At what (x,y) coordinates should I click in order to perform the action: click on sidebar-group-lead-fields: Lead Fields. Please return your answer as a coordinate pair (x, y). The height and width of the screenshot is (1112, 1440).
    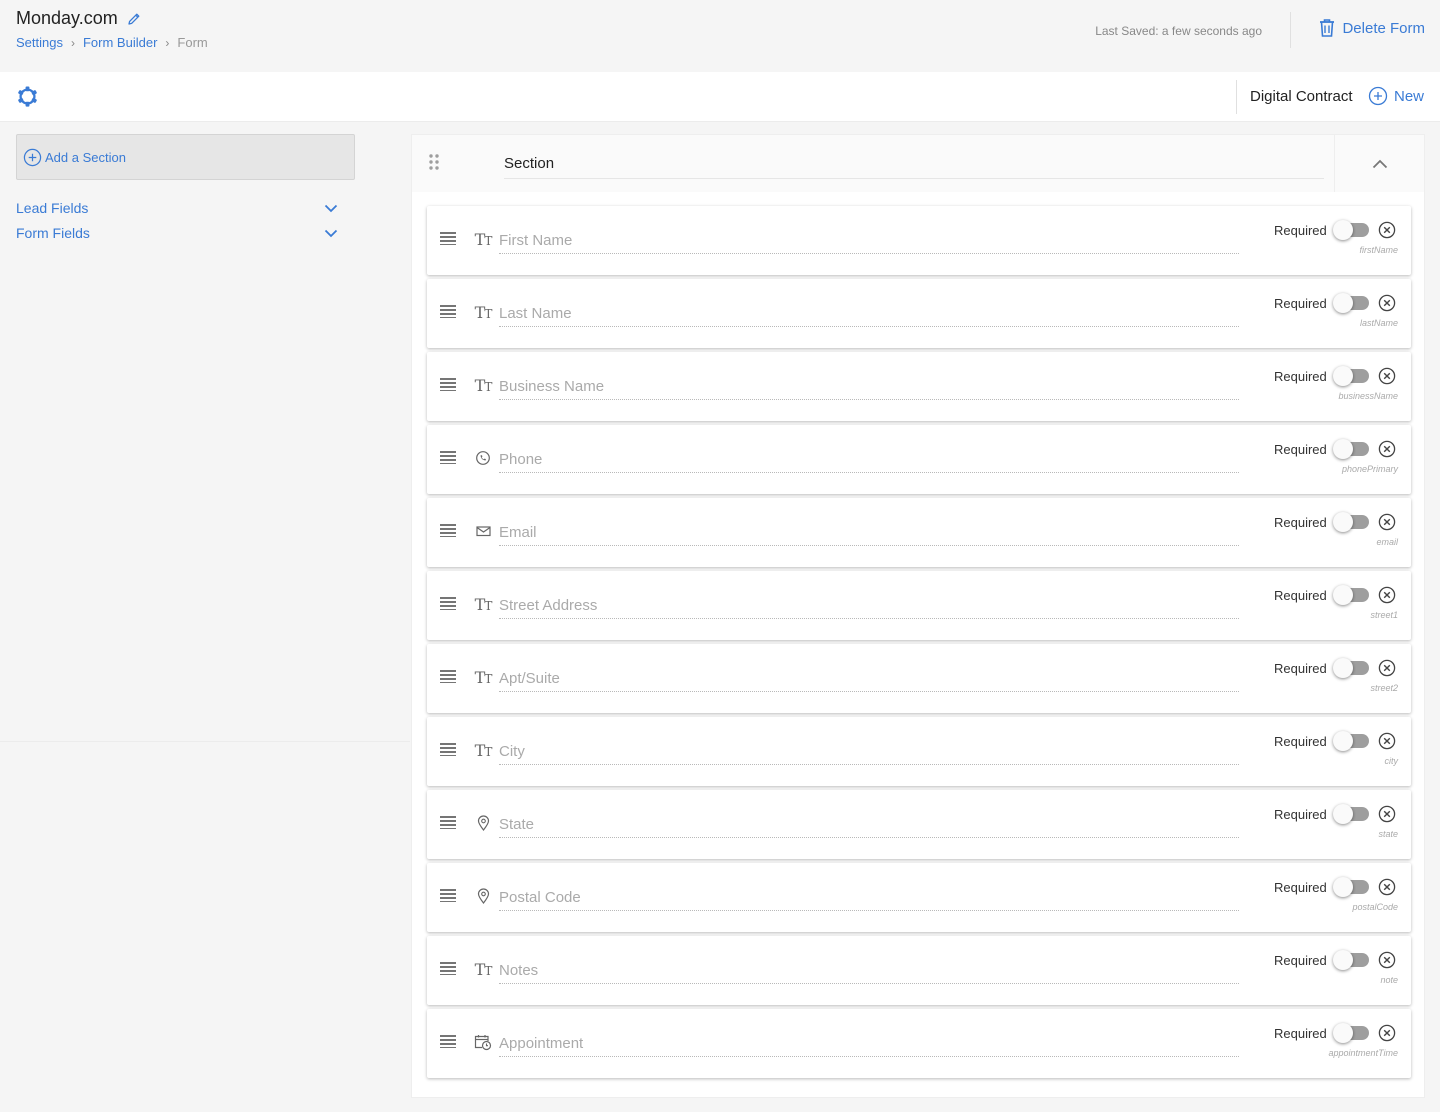
    Looking at the image, I should click on (177, 208).